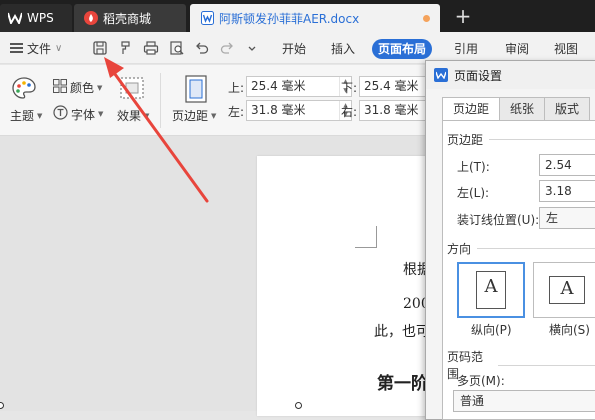 The image size is (595, 420). Describe the element at coordinates (567, 109) in the screenshot. I see `tab-layout: 版式` at that location.